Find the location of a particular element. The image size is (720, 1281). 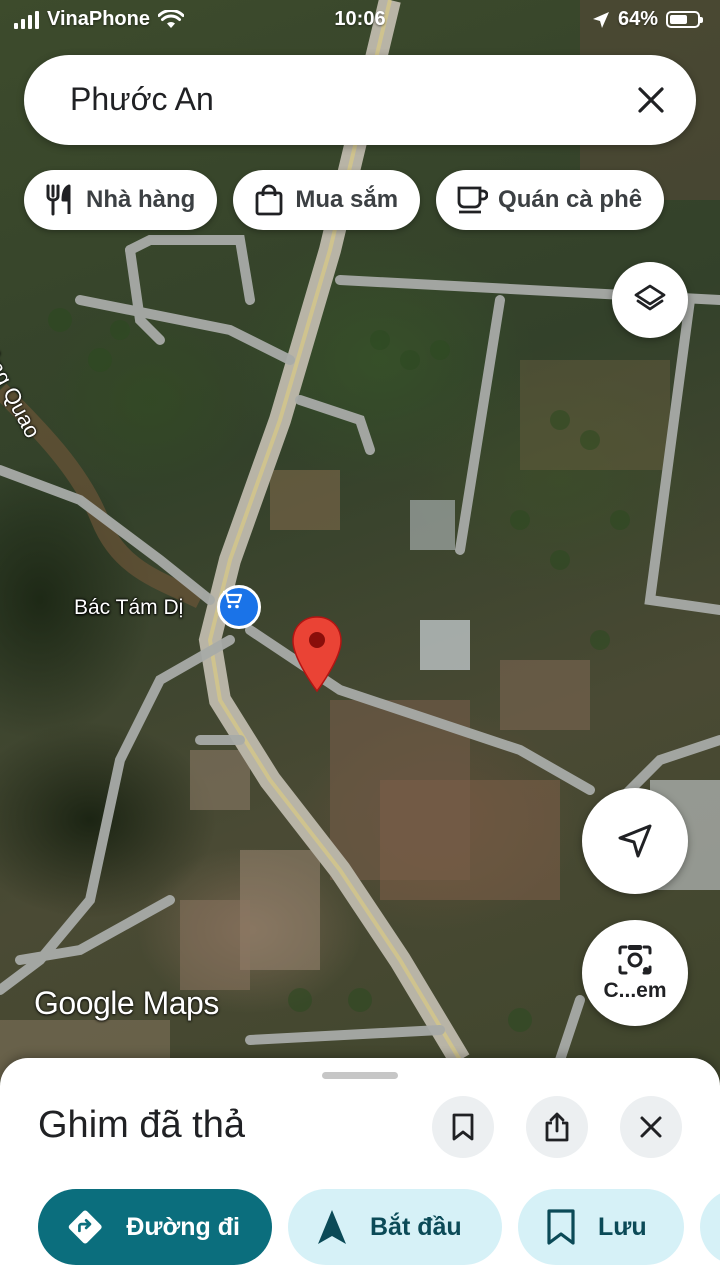

chip-coffee: Quán cà phê is located at coordinates (550, 200).